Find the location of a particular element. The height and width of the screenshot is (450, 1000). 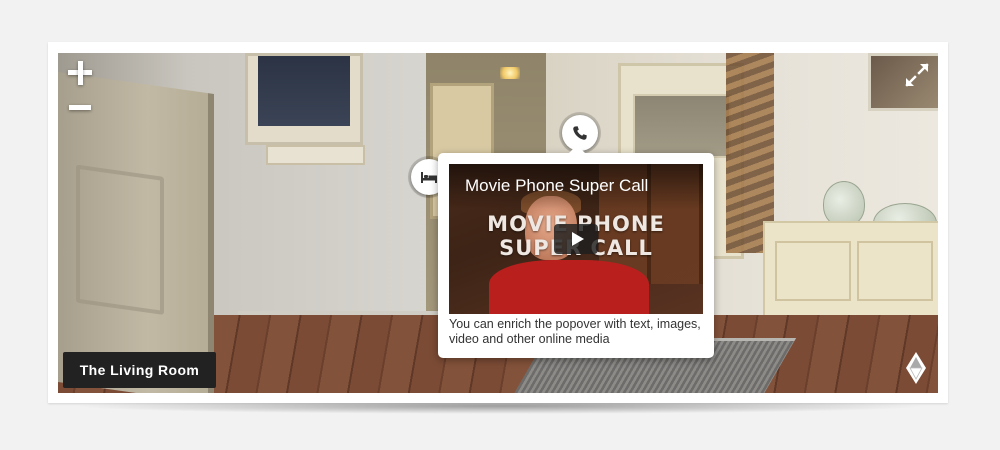

sideboard is located at coordinates (850, 269).